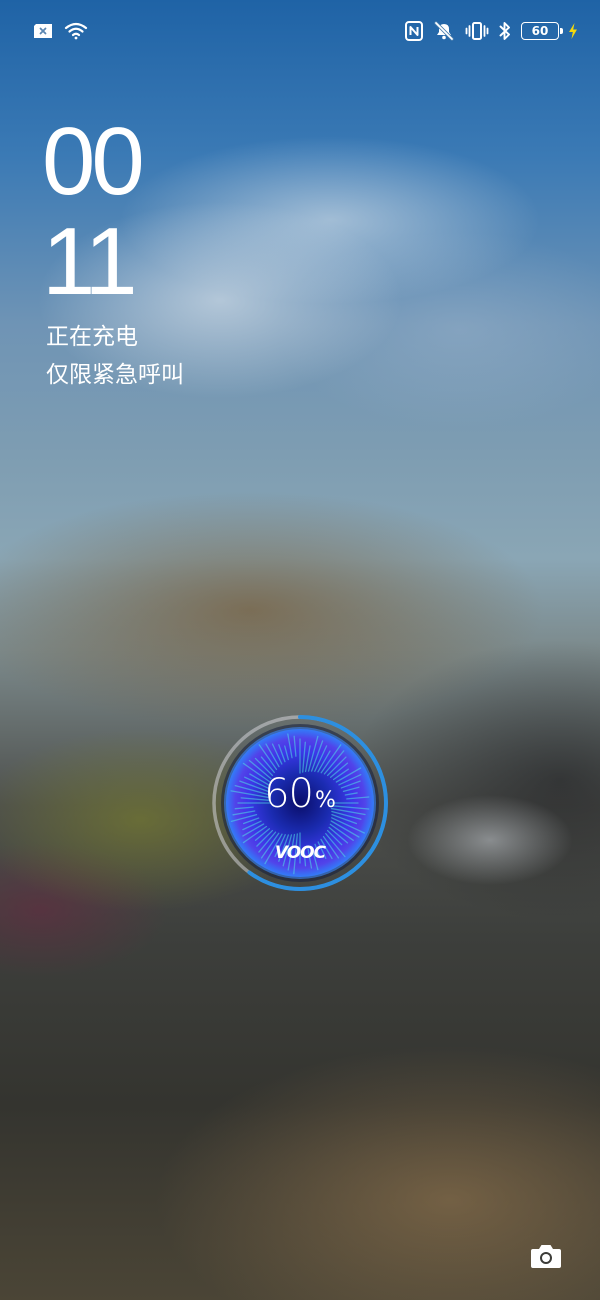 The height and width of the screenshot is (1300, 600). What do you see at coordinates (92, 337) in the screenshot?
I see `charging-status-label: 正在充电` at bounding box center [92, 337].